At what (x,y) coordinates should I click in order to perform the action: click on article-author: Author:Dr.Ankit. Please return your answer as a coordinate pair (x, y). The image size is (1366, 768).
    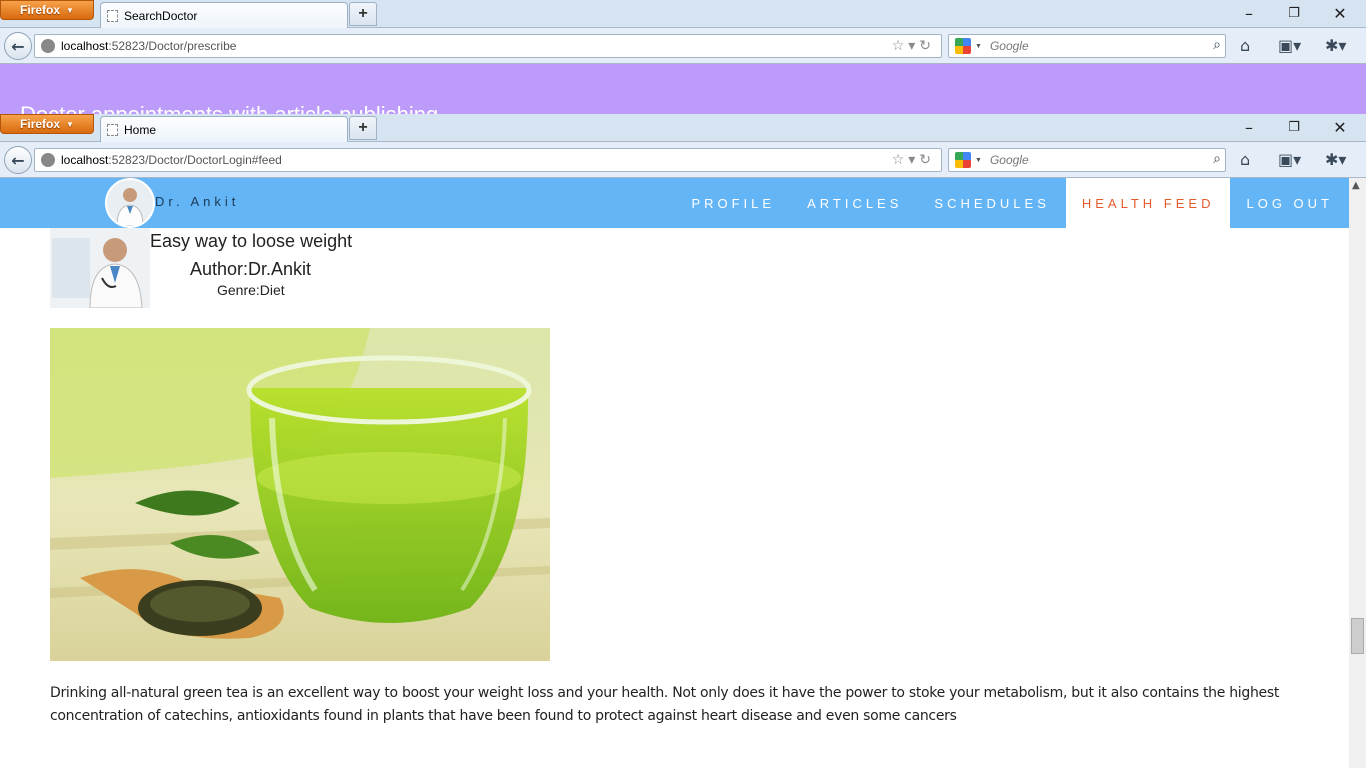
    Looking at the image, I should click on (251, 269).